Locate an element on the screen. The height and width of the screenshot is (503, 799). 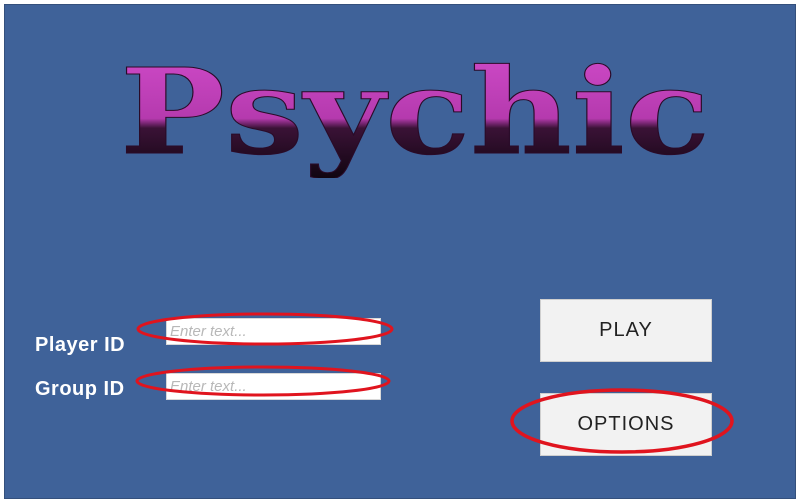
group-id-field is located at coordinates (273, 386).